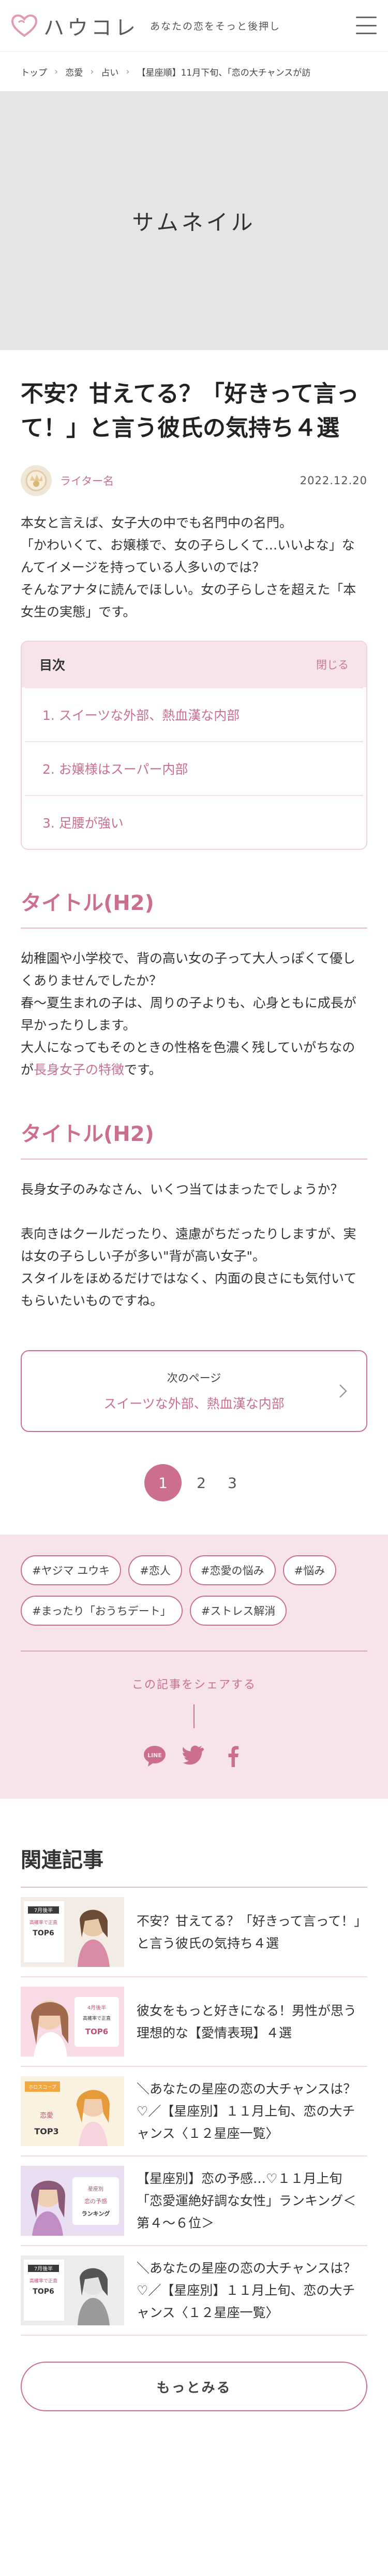 This screenshot has height=2576, width=388. Describe the element at coordinates (194, 1391) in the screenshot. I see `next-page-button: 次のページ スイーツな外部、熱血漢な内部` at that location.